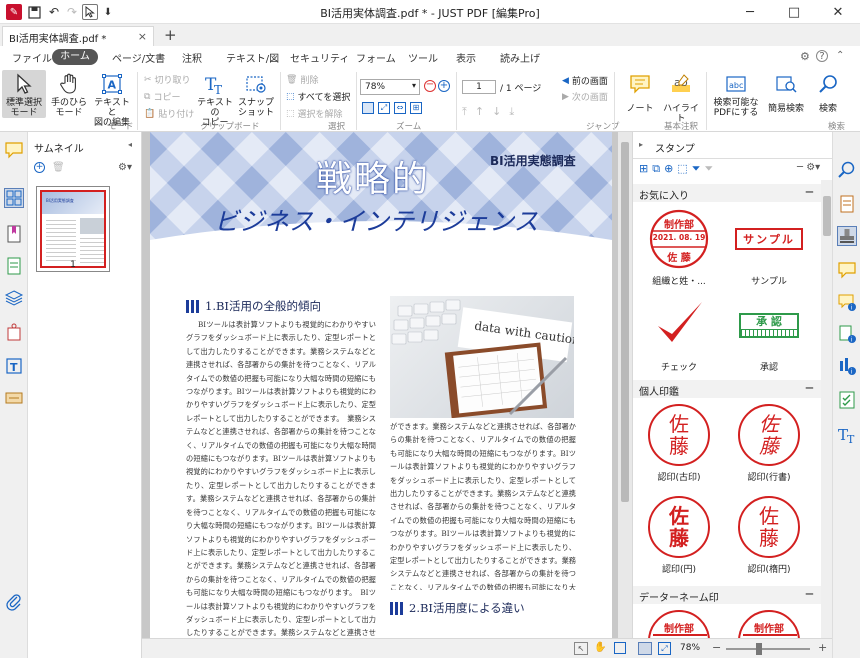  What do you see at coordinates (125, 167) in the screenshot?
I see `thumbnail-options-icon: ⚙▾` at bounding box center [125, 167].